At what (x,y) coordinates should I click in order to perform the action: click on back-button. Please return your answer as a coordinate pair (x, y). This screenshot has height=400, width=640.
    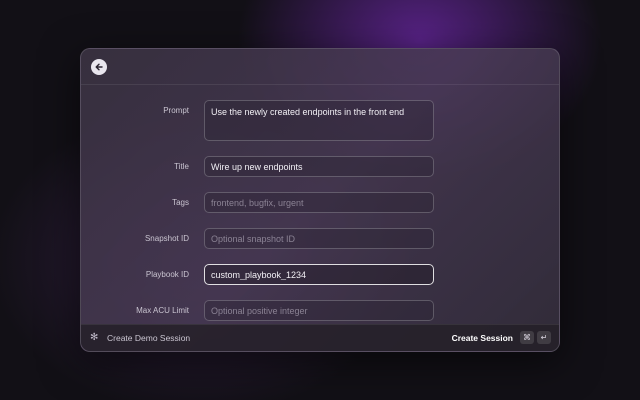
    Looking at the image, I should click on (99, 67).